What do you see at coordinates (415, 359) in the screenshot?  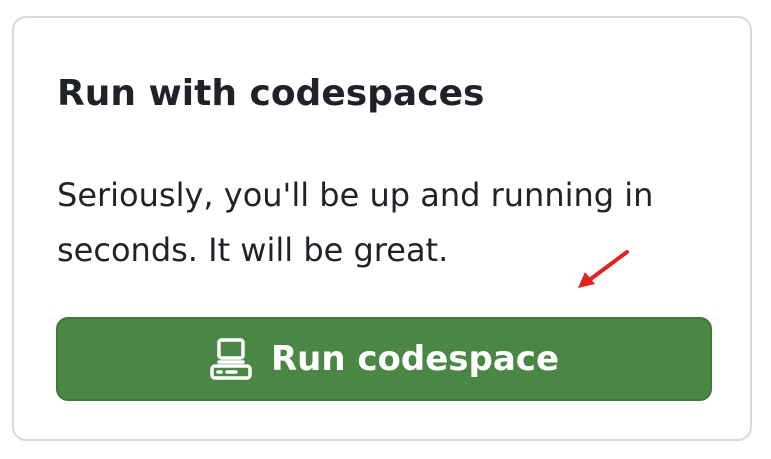 I see `run-codespace-label: Run codespace` at bounding box center [415, 359].